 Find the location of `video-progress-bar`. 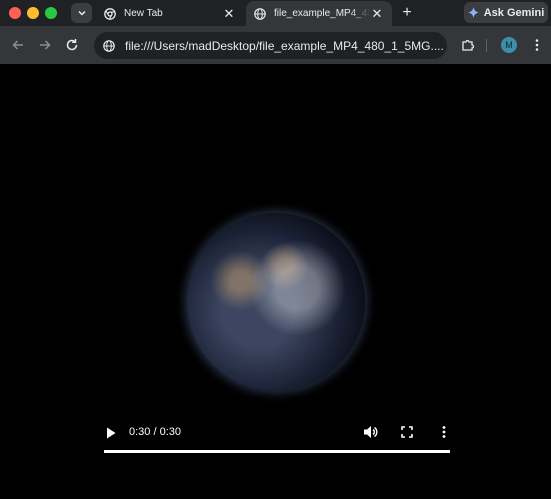

video-progress-bar is located at coordinates (277, 451).